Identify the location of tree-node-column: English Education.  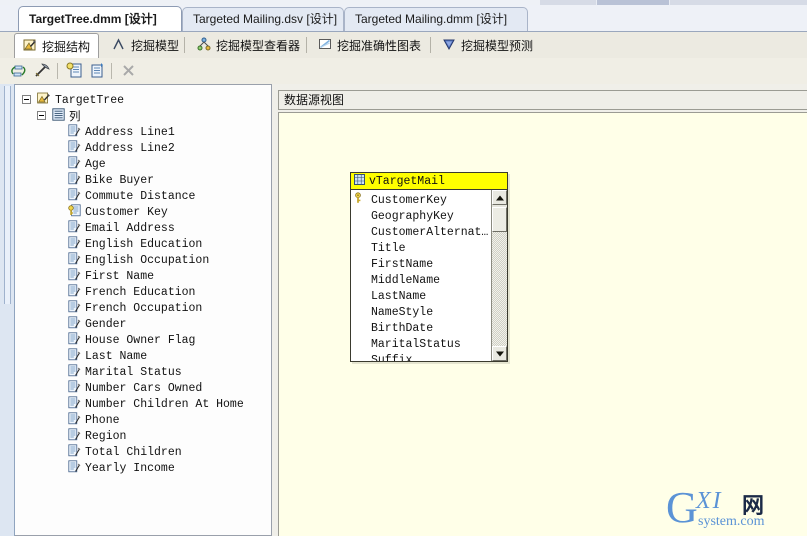
(143, 243).